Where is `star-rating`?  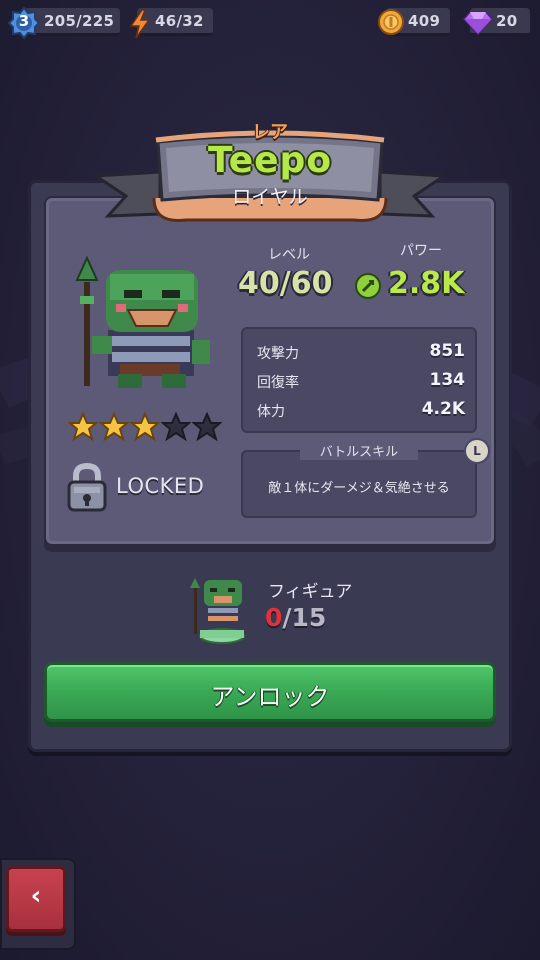 star-rating is located at coordinates (148, 428).